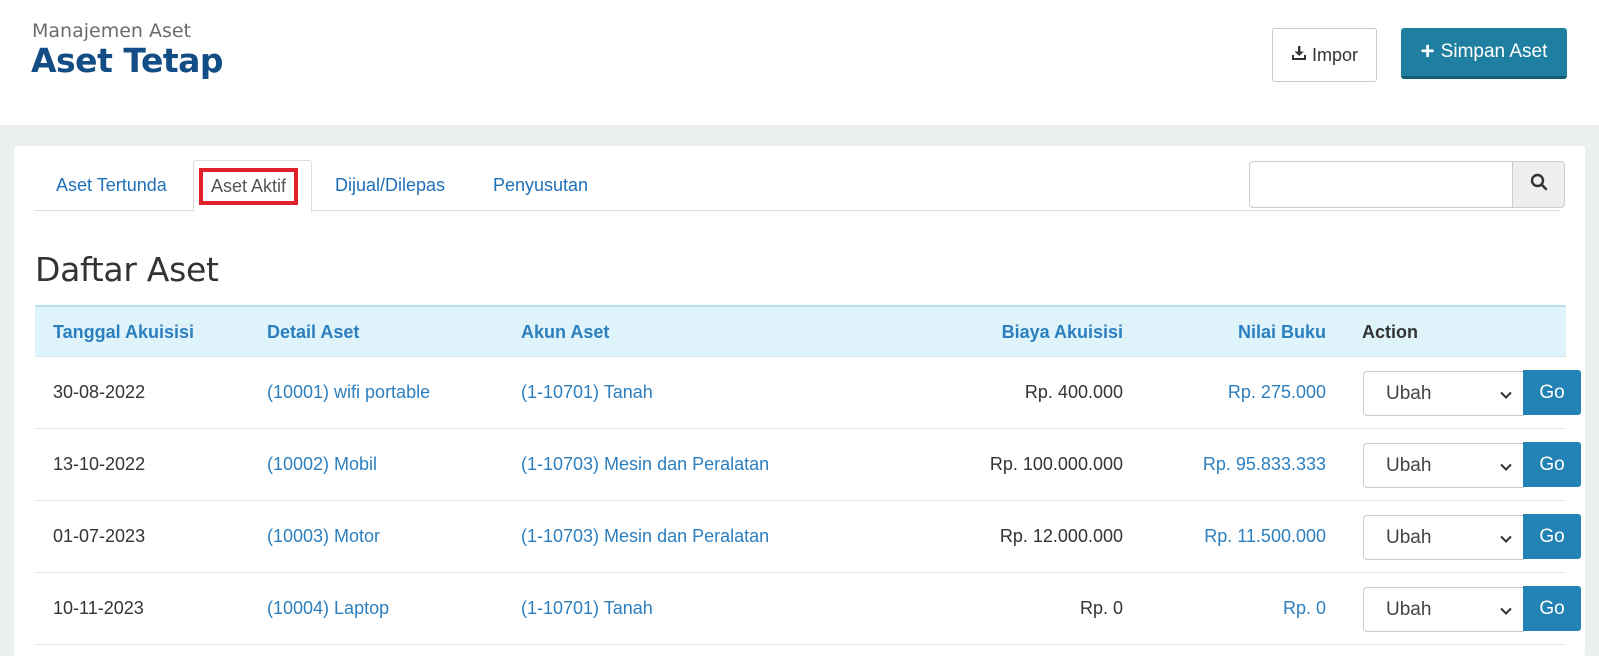 This screenshot has width=1599, height=656. I want to click on search-box, so click(1407, 184).